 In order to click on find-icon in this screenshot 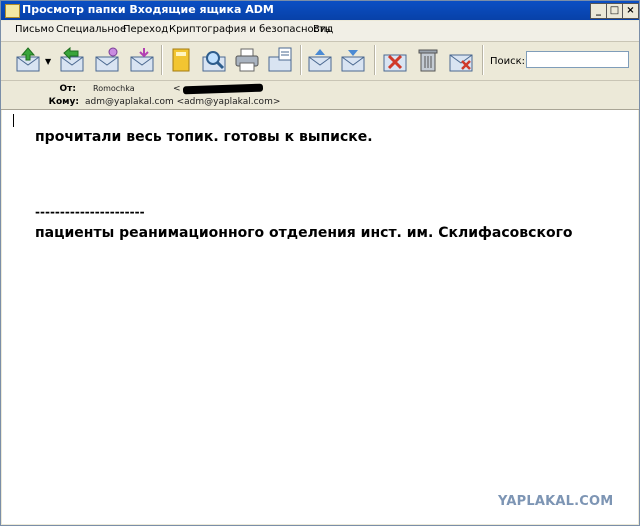, I will do `click(214, 60)`.